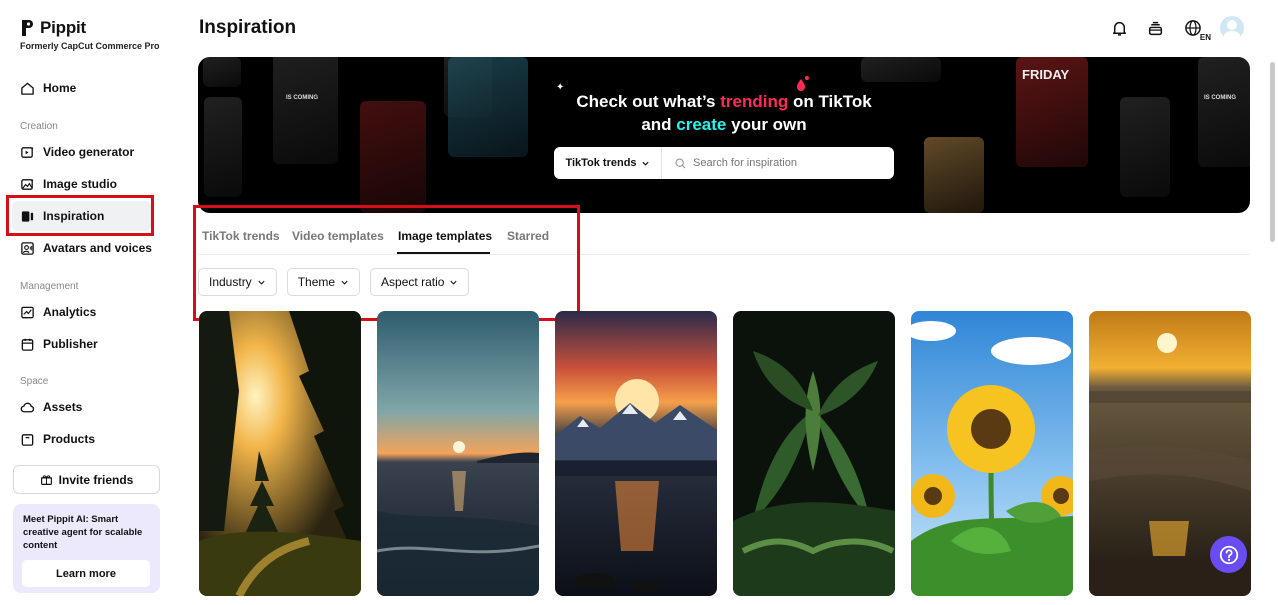 The height and width of the screenshot is (605, 1278). Describe the element at coordinates (1046, 74) in the screenshot. I see `banner-decor-text: FRIDAY` at that location.